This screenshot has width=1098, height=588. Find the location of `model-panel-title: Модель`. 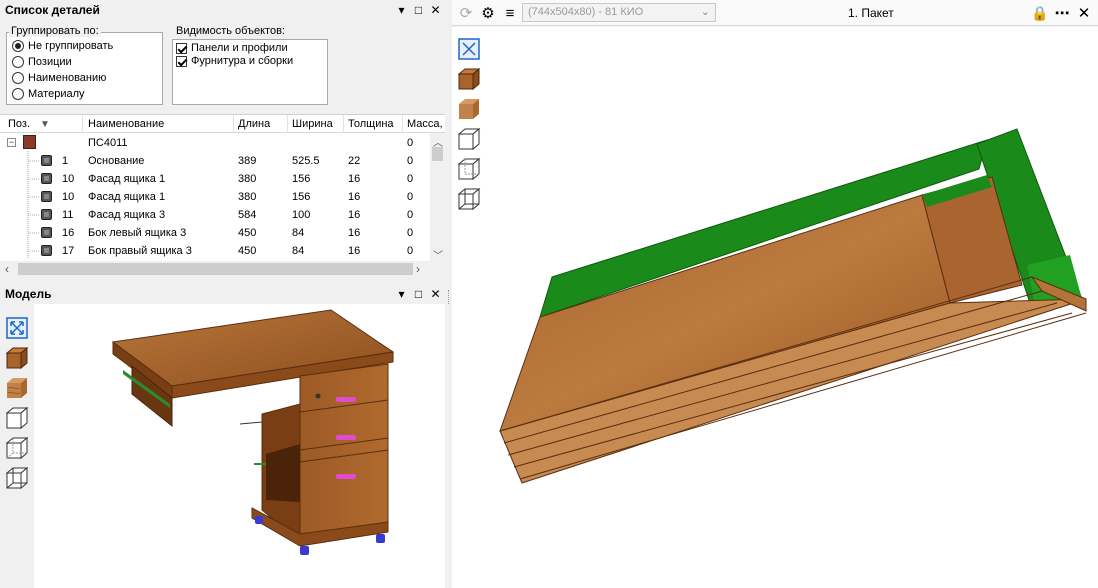

model-panel-title: Модель is located at coordinates (28, 294).